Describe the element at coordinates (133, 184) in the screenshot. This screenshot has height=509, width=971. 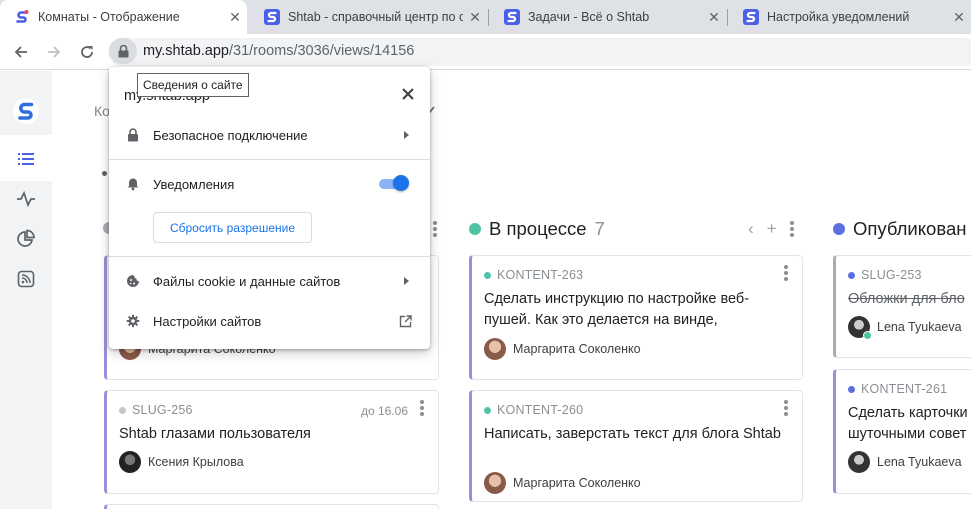
I see `bell-icon` at that location.